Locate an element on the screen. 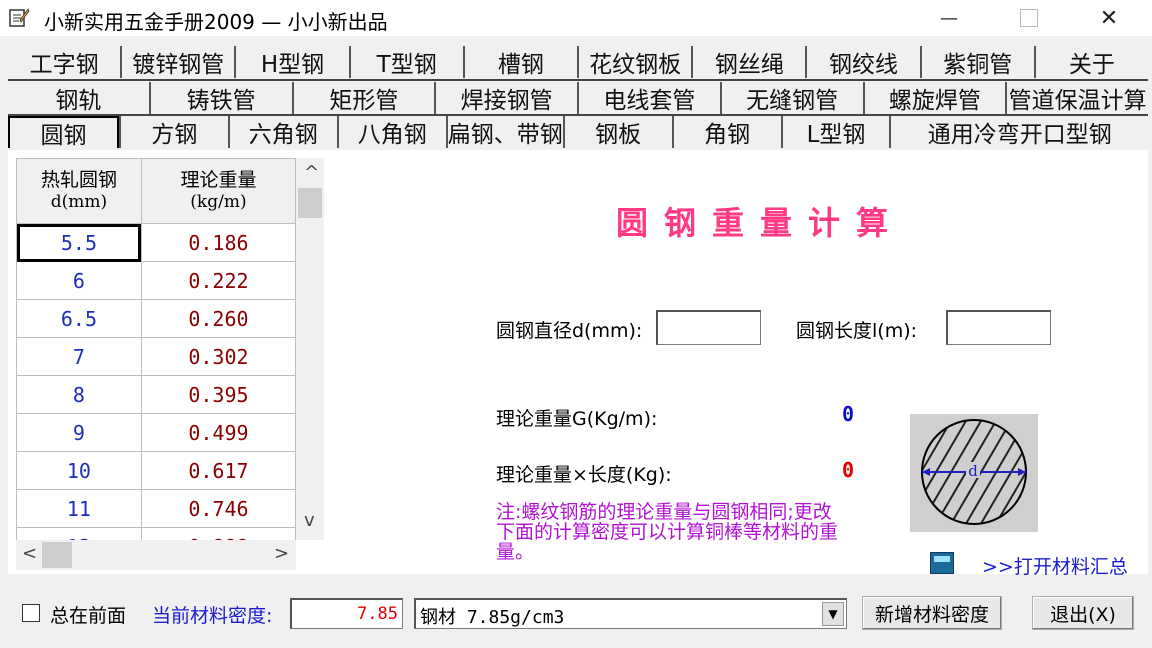  tab-spiral-pipe: 螺旋焊管 is located at coordinates (934, 98).